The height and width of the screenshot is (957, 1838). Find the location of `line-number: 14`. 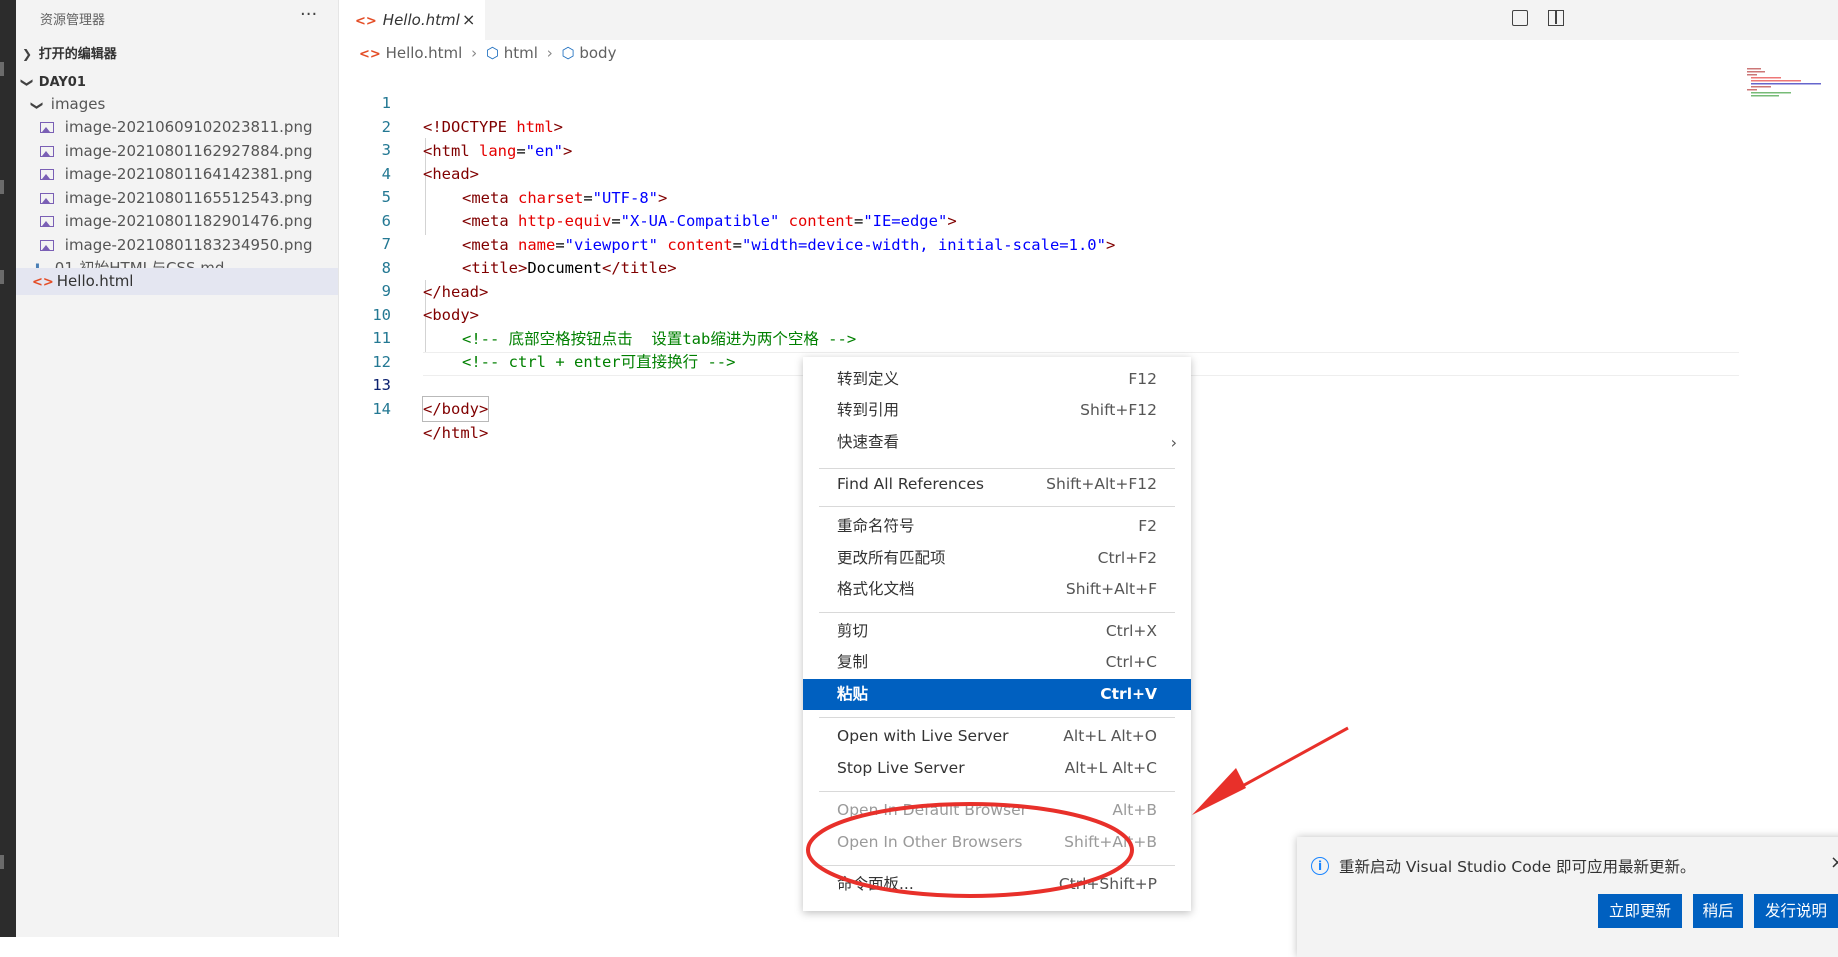

line-number: 14 is located at coordinates (381, 408).